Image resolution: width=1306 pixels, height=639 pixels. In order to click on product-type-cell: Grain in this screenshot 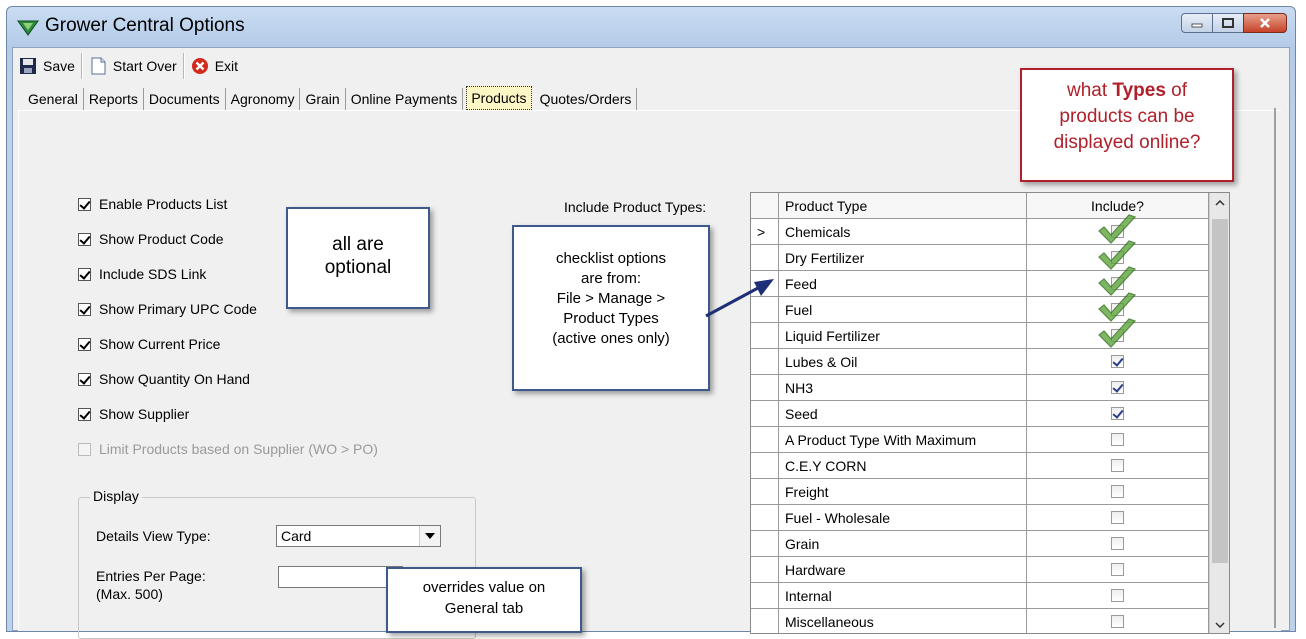, I will do `click(903, 544)`.